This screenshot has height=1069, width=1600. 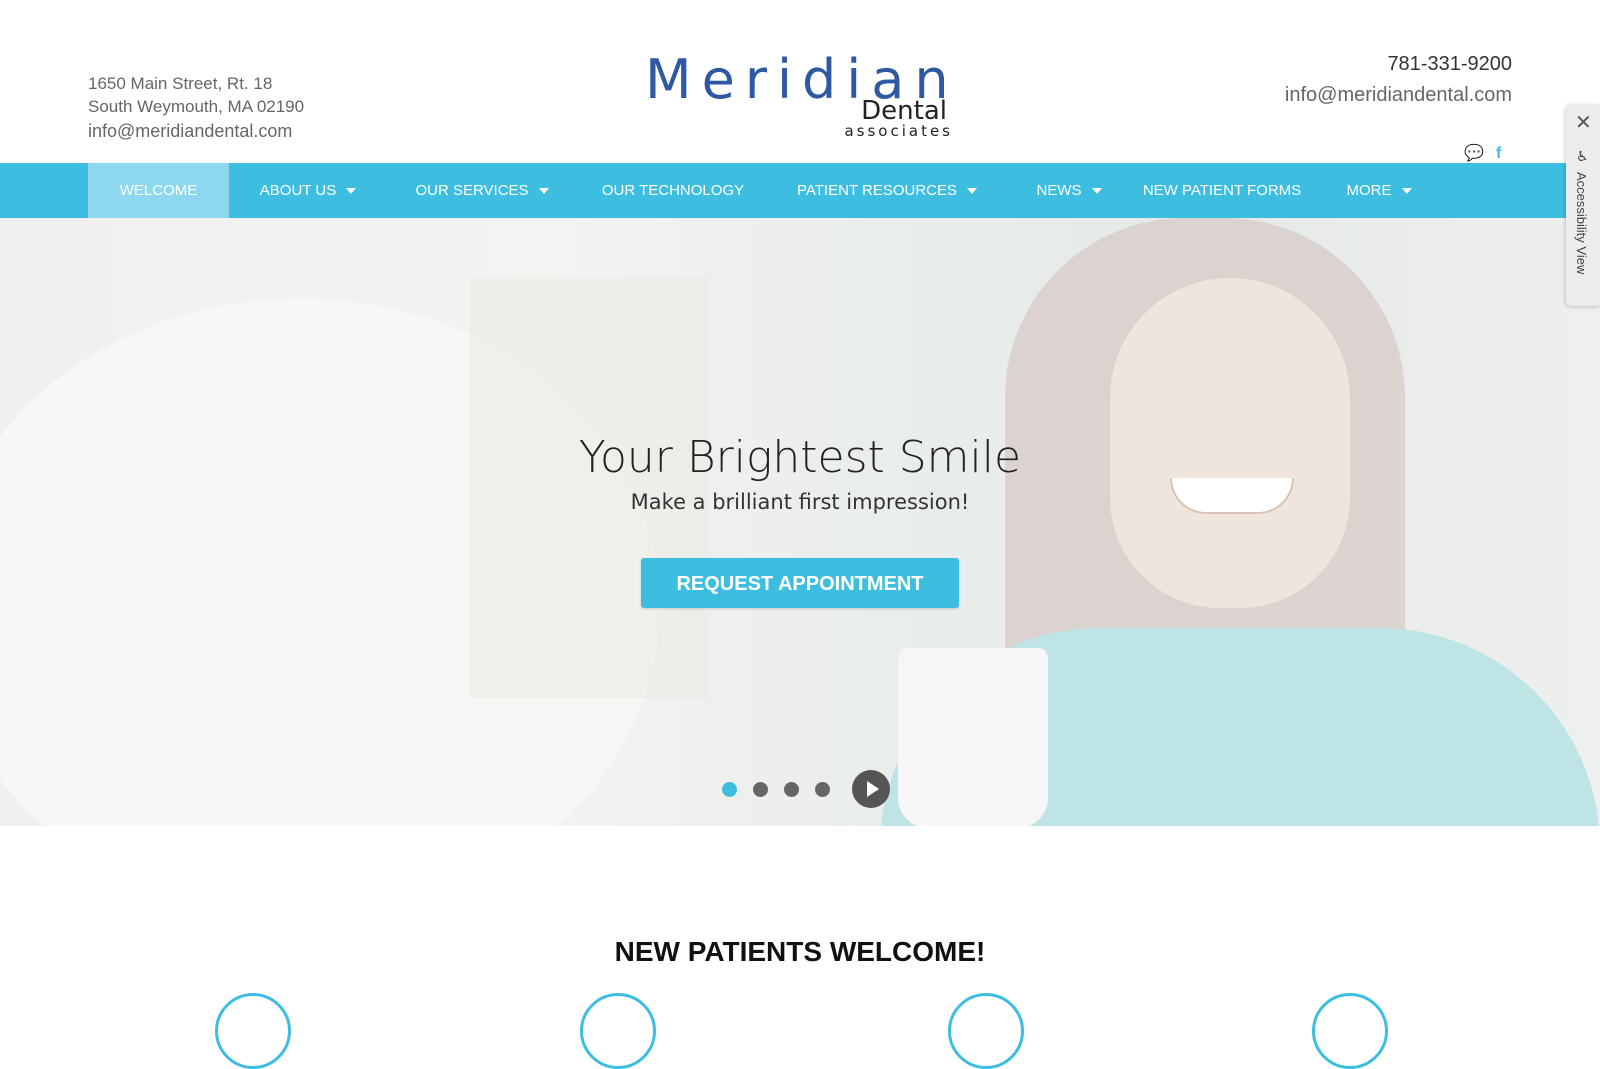 What do you see at coordinates (298, 190) in the screenshot?
I see `nav-item-label: ABOUT US` at bounding box center [298, 190].